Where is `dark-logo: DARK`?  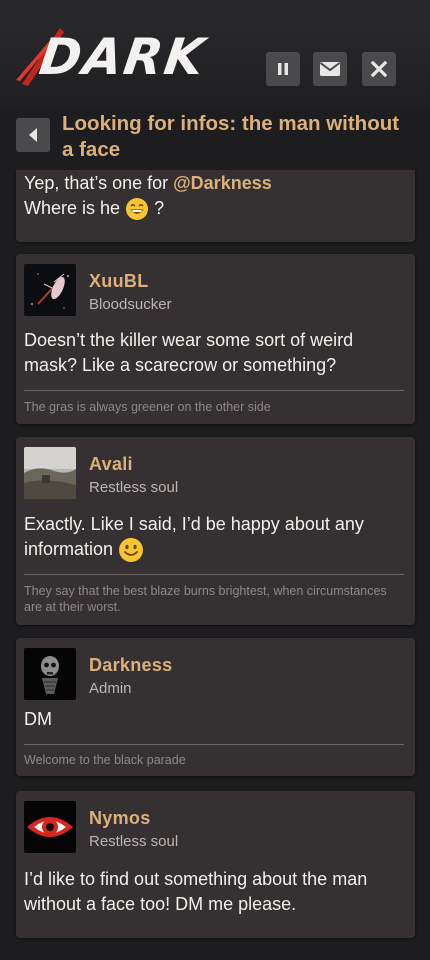
dark-logo: DARK is located at coordinates (129, 59).